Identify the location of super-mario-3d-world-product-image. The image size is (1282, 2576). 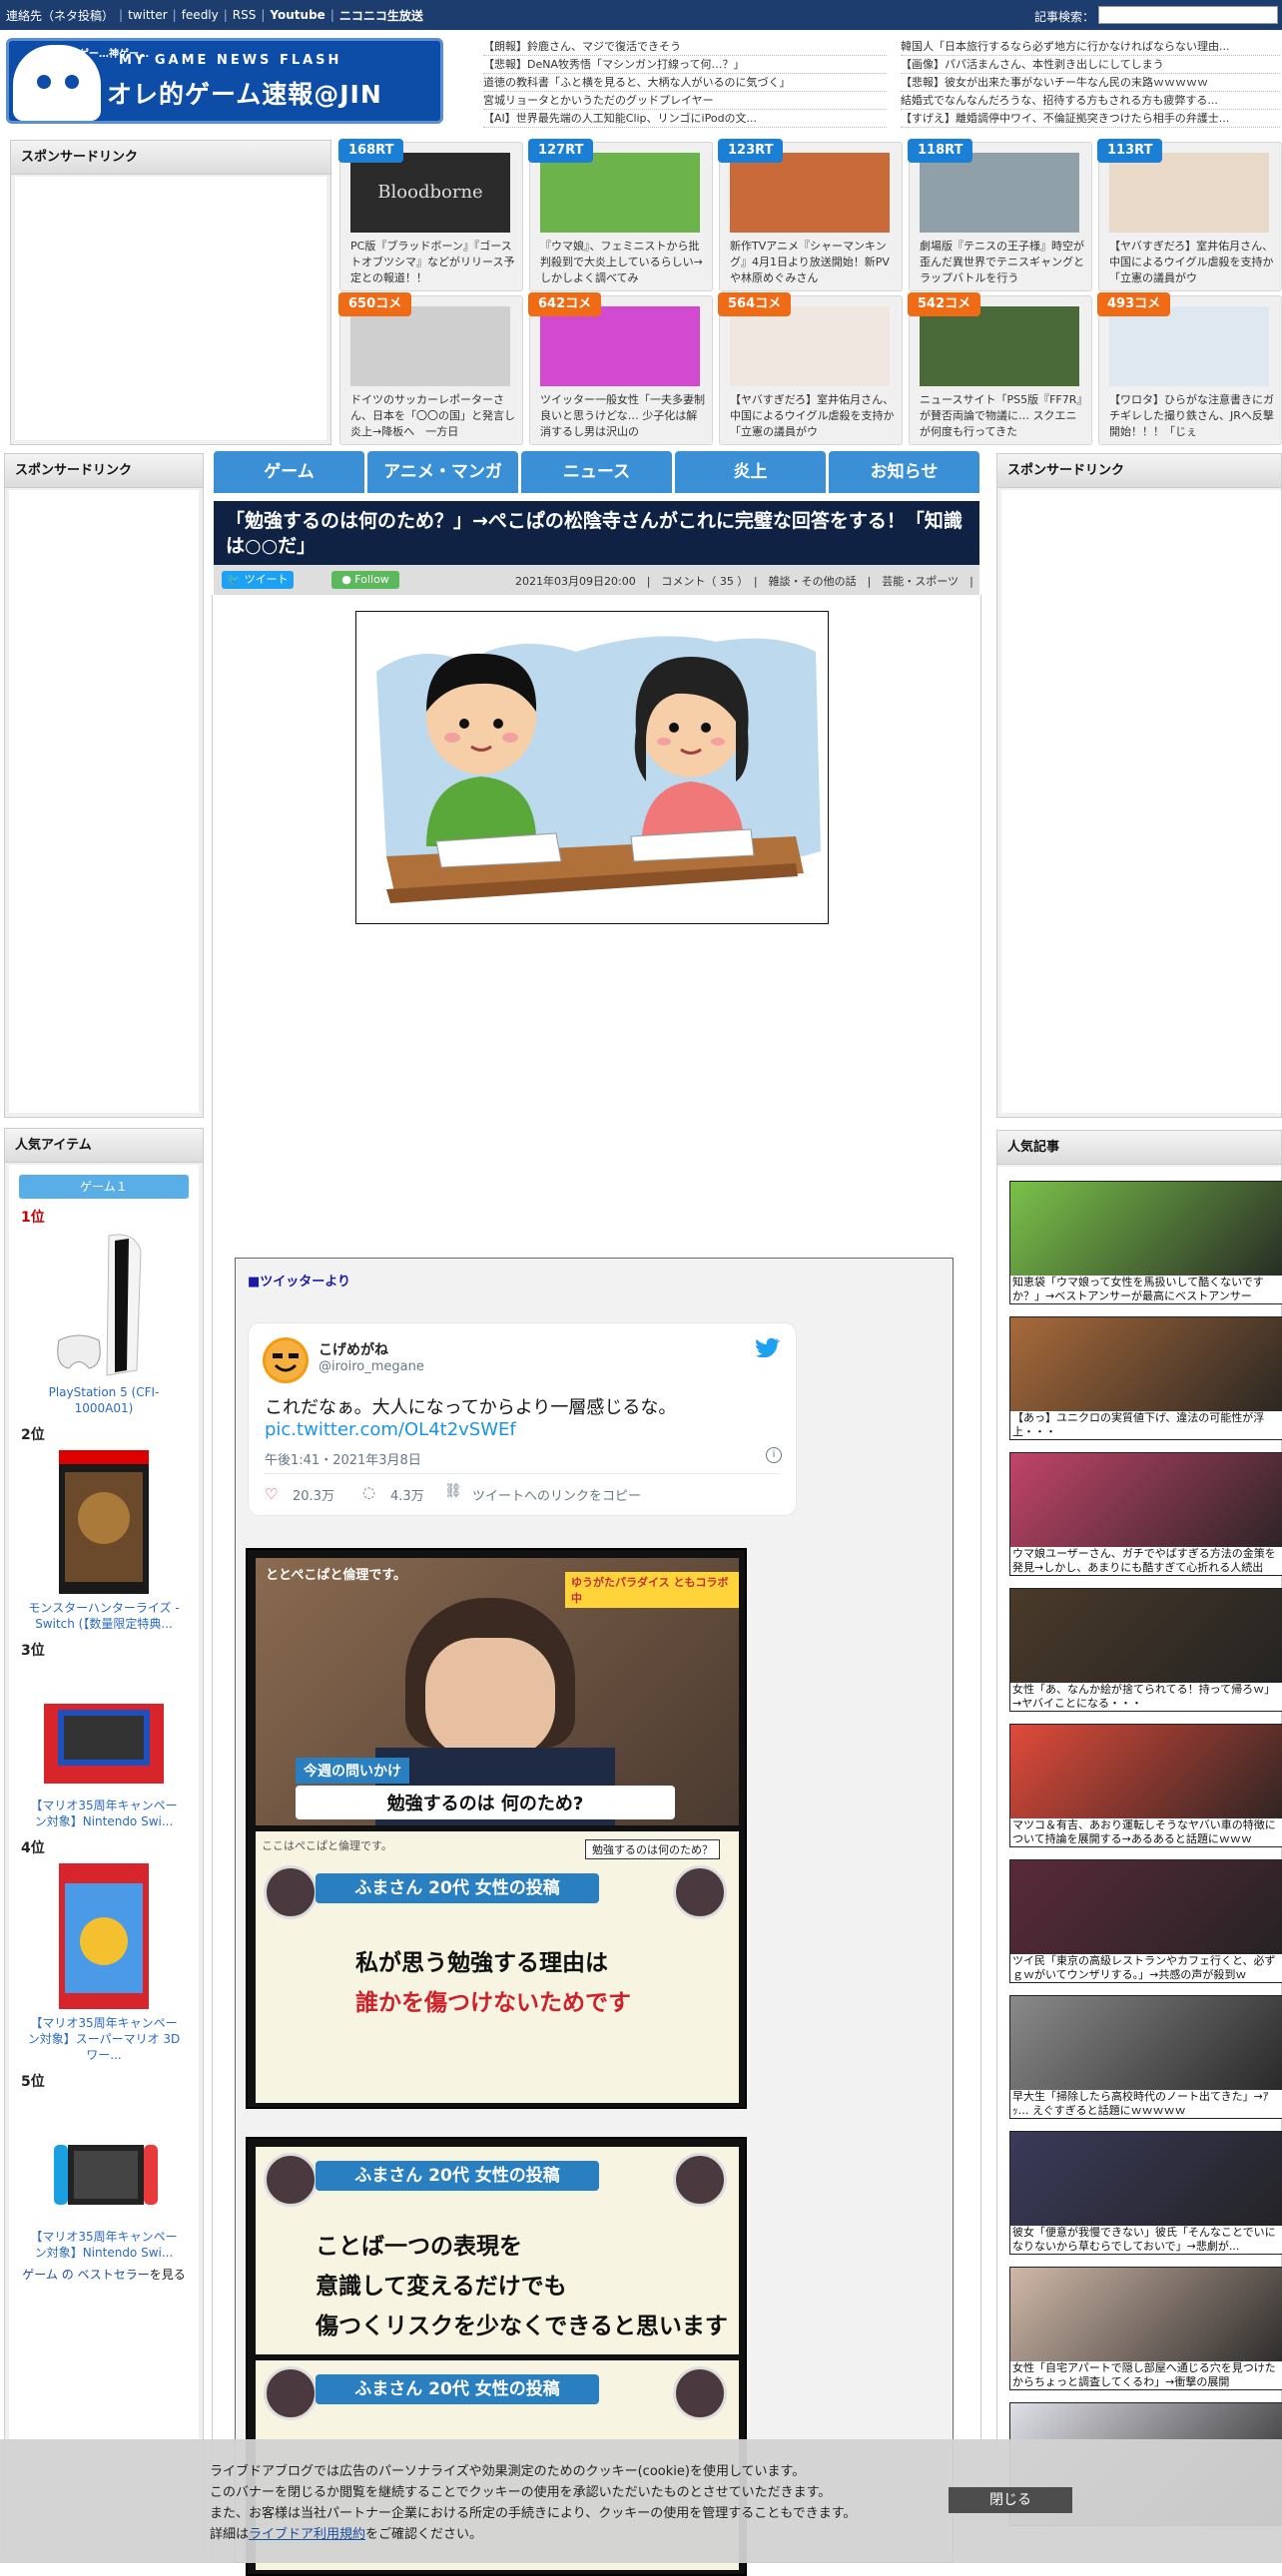
(104, 1936).